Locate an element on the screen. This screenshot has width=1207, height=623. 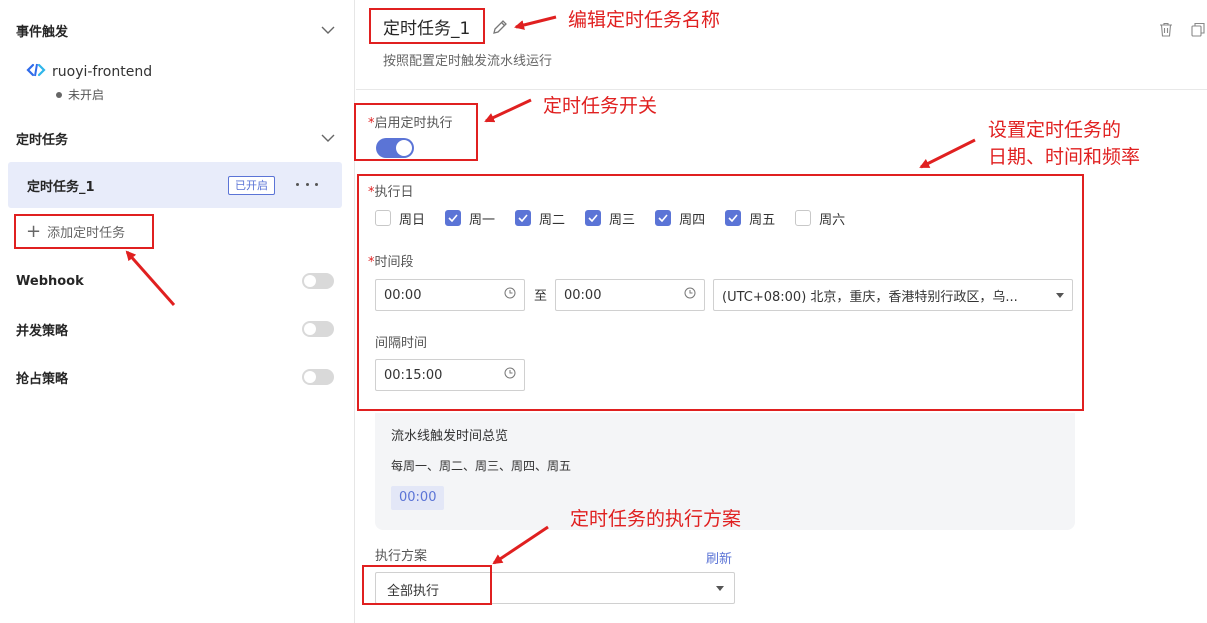
weekday-option: 周四 is located at coordinates (680, 218).